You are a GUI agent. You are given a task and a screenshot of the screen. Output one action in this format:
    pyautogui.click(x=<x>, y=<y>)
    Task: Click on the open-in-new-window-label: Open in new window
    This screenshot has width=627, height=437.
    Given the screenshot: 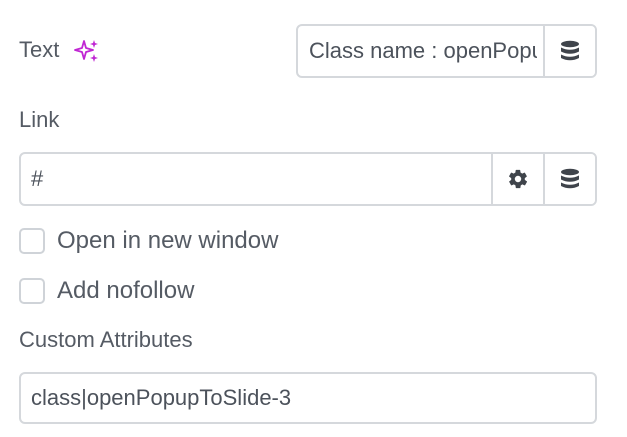 What is the action you would take?
    pyautogui.click(x=168, y=240)
    